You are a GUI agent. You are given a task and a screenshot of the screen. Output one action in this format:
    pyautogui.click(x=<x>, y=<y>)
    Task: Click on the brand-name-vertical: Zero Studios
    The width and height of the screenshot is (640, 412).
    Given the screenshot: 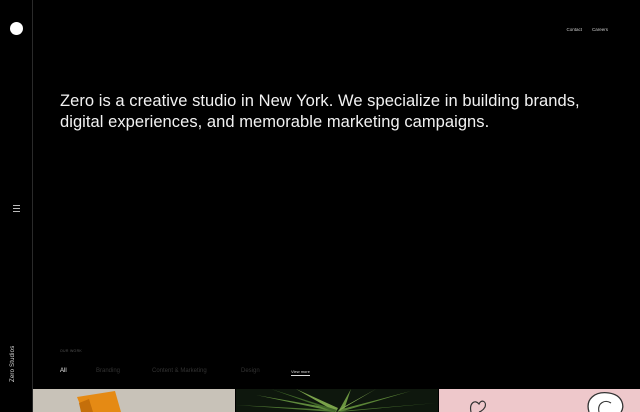 What is the action you would take?
    pyautogui.click(x=13, y=363)
    